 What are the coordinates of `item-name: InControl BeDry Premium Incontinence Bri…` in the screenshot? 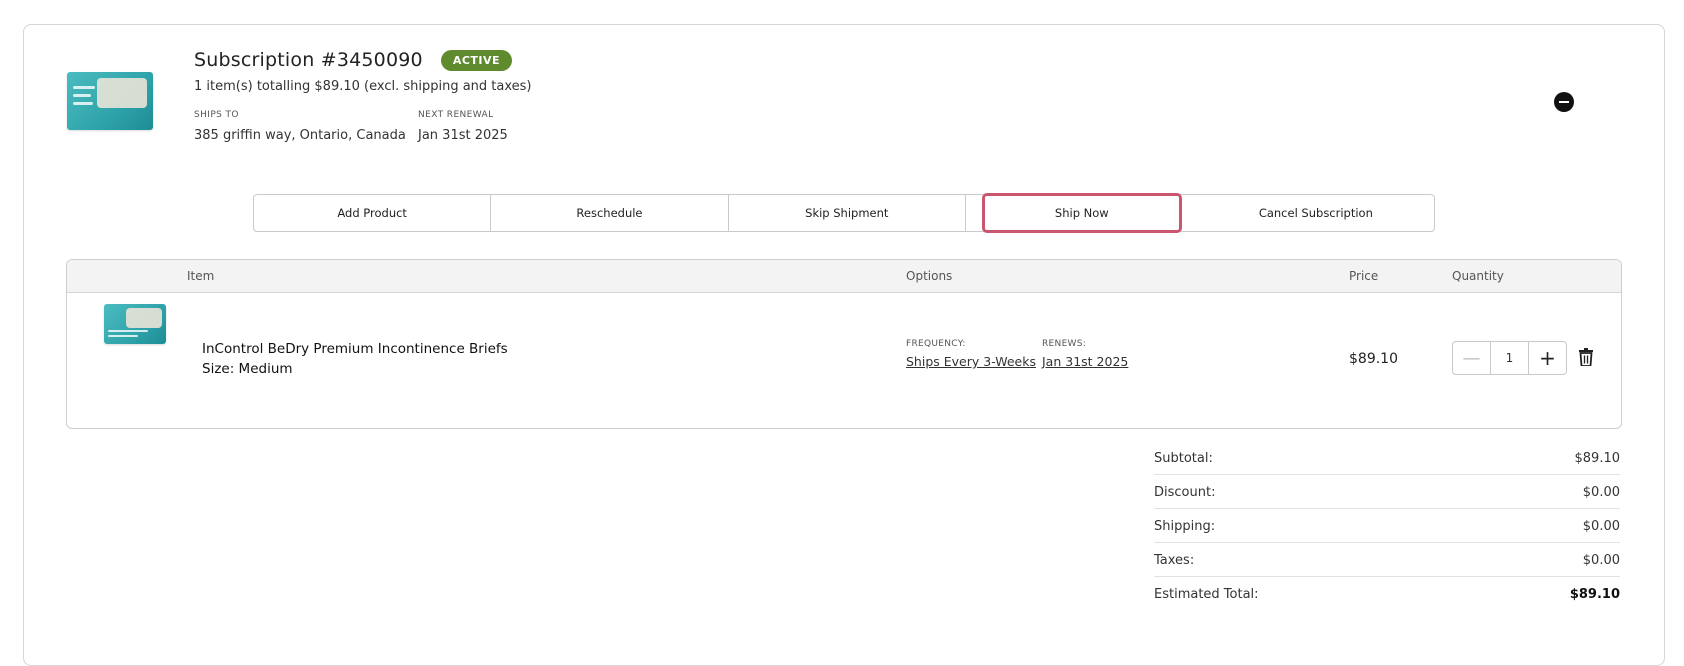 It's located at (355, 349).